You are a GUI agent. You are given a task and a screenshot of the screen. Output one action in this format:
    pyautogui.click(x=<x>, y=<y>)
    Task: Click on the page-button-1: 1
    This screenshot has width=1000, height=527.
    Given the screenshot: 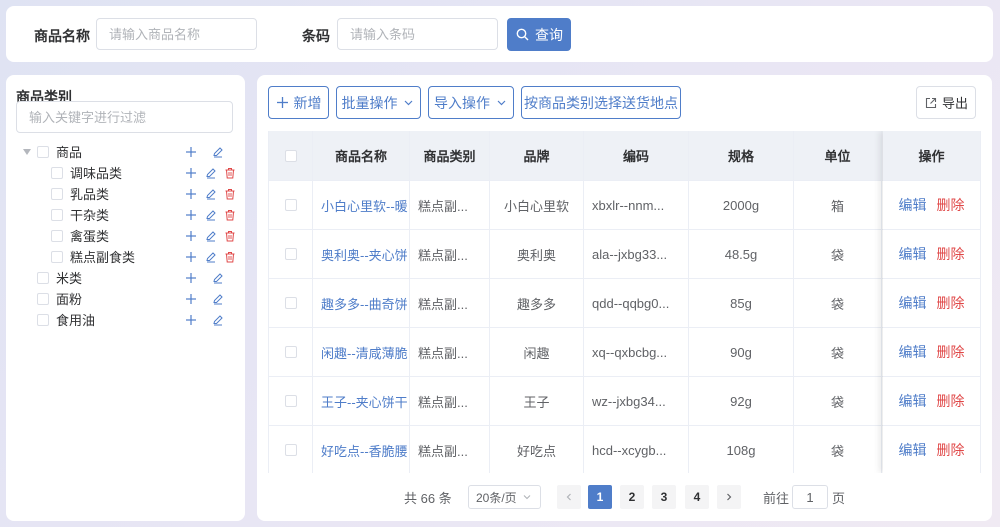 What is the action you would take?
    pyautogui.click(x=600, y=497)
    